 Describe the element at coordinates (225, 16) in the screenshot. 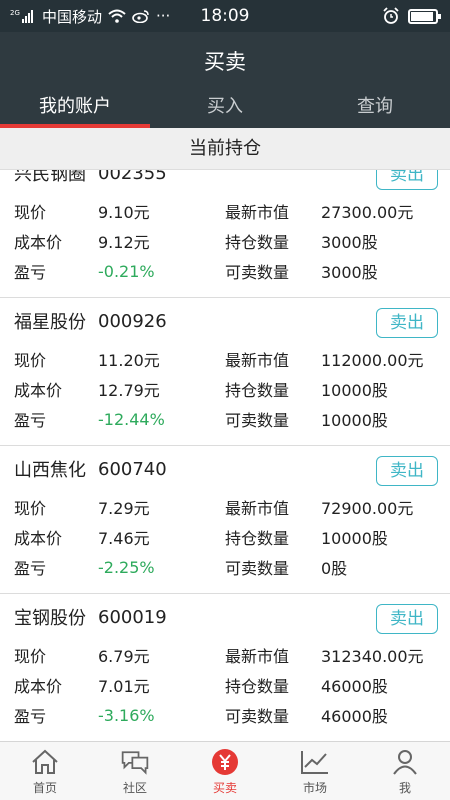

I see `status-bar: 2G 中国移动 ··· 18:09` at that location.